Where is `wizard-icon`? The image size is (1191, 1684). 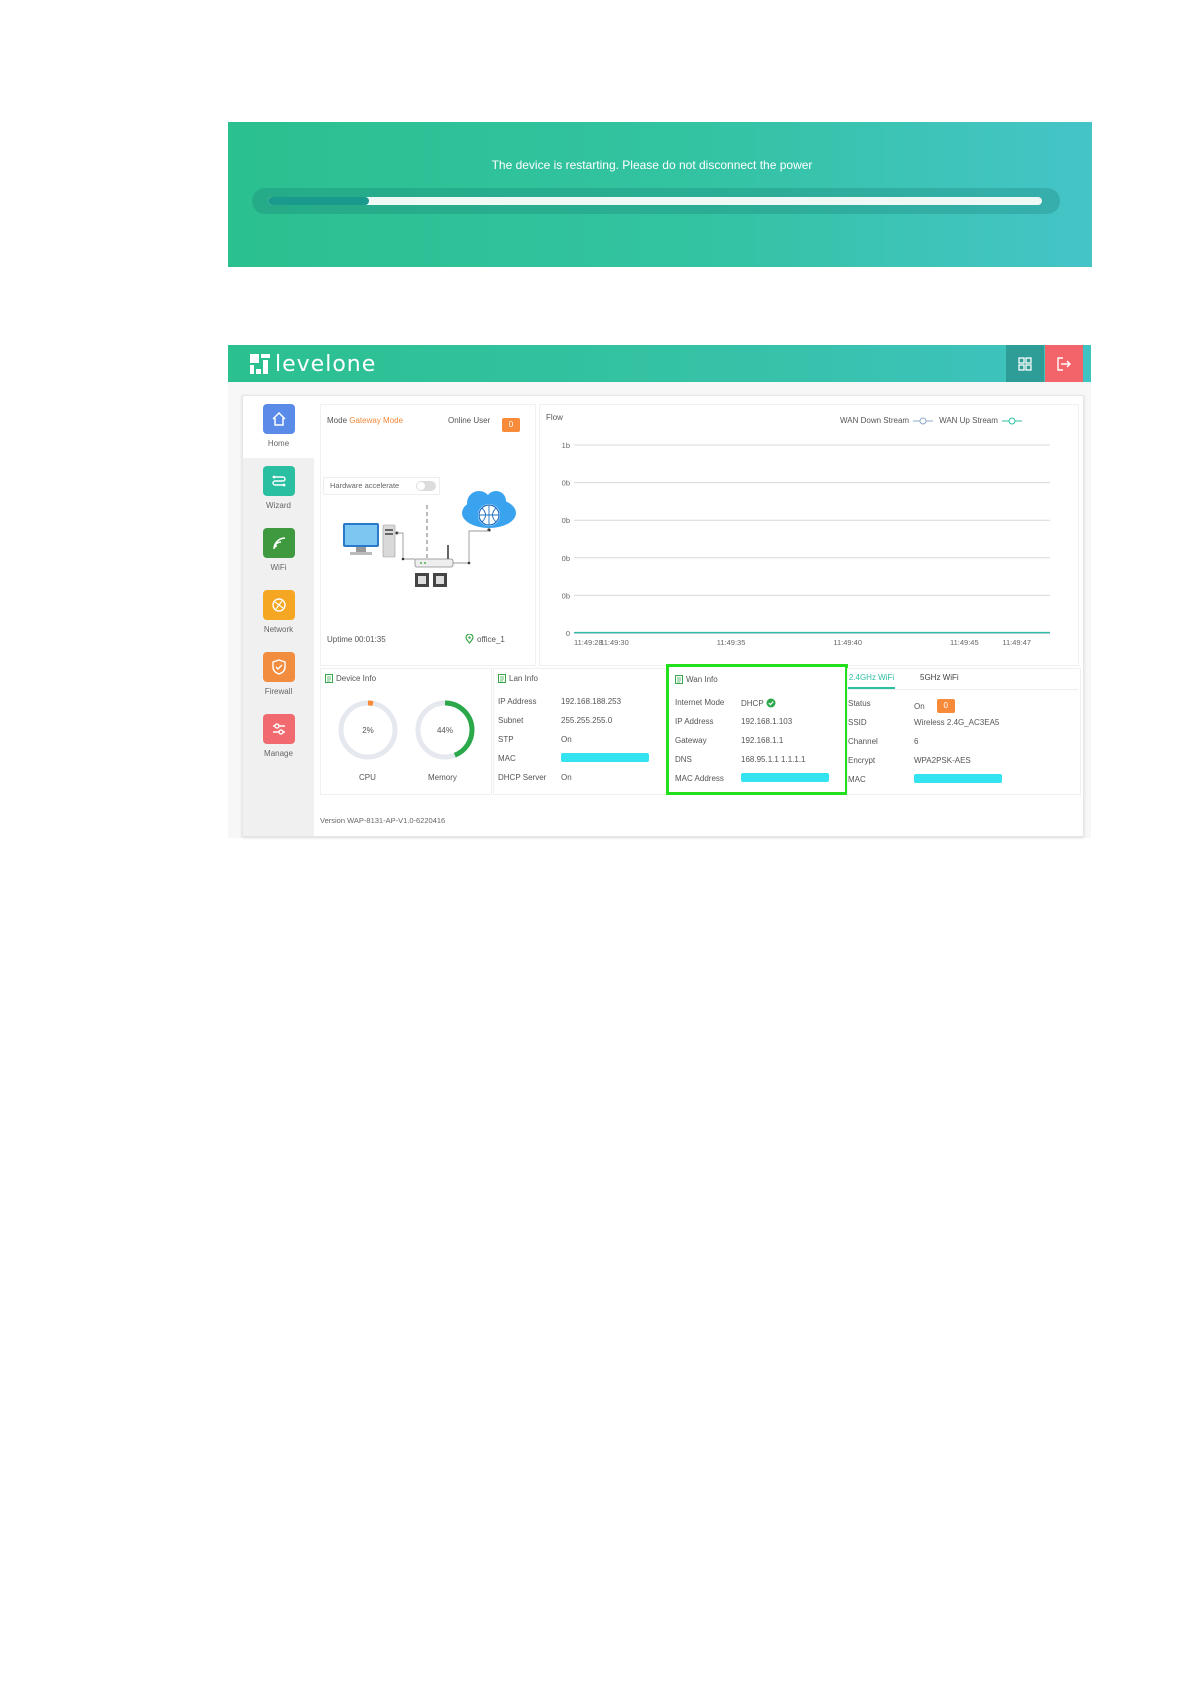 wizard-icon is located at coordinates (278, 481).